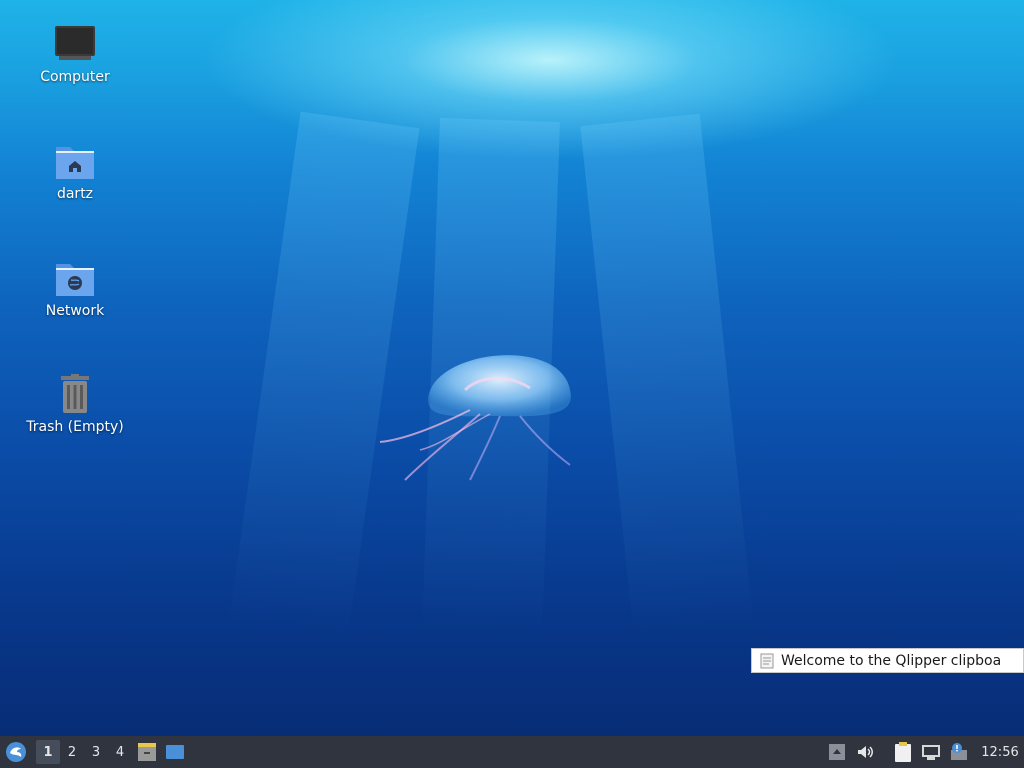  I want to click on clipboard-icon, so click(903, 752).